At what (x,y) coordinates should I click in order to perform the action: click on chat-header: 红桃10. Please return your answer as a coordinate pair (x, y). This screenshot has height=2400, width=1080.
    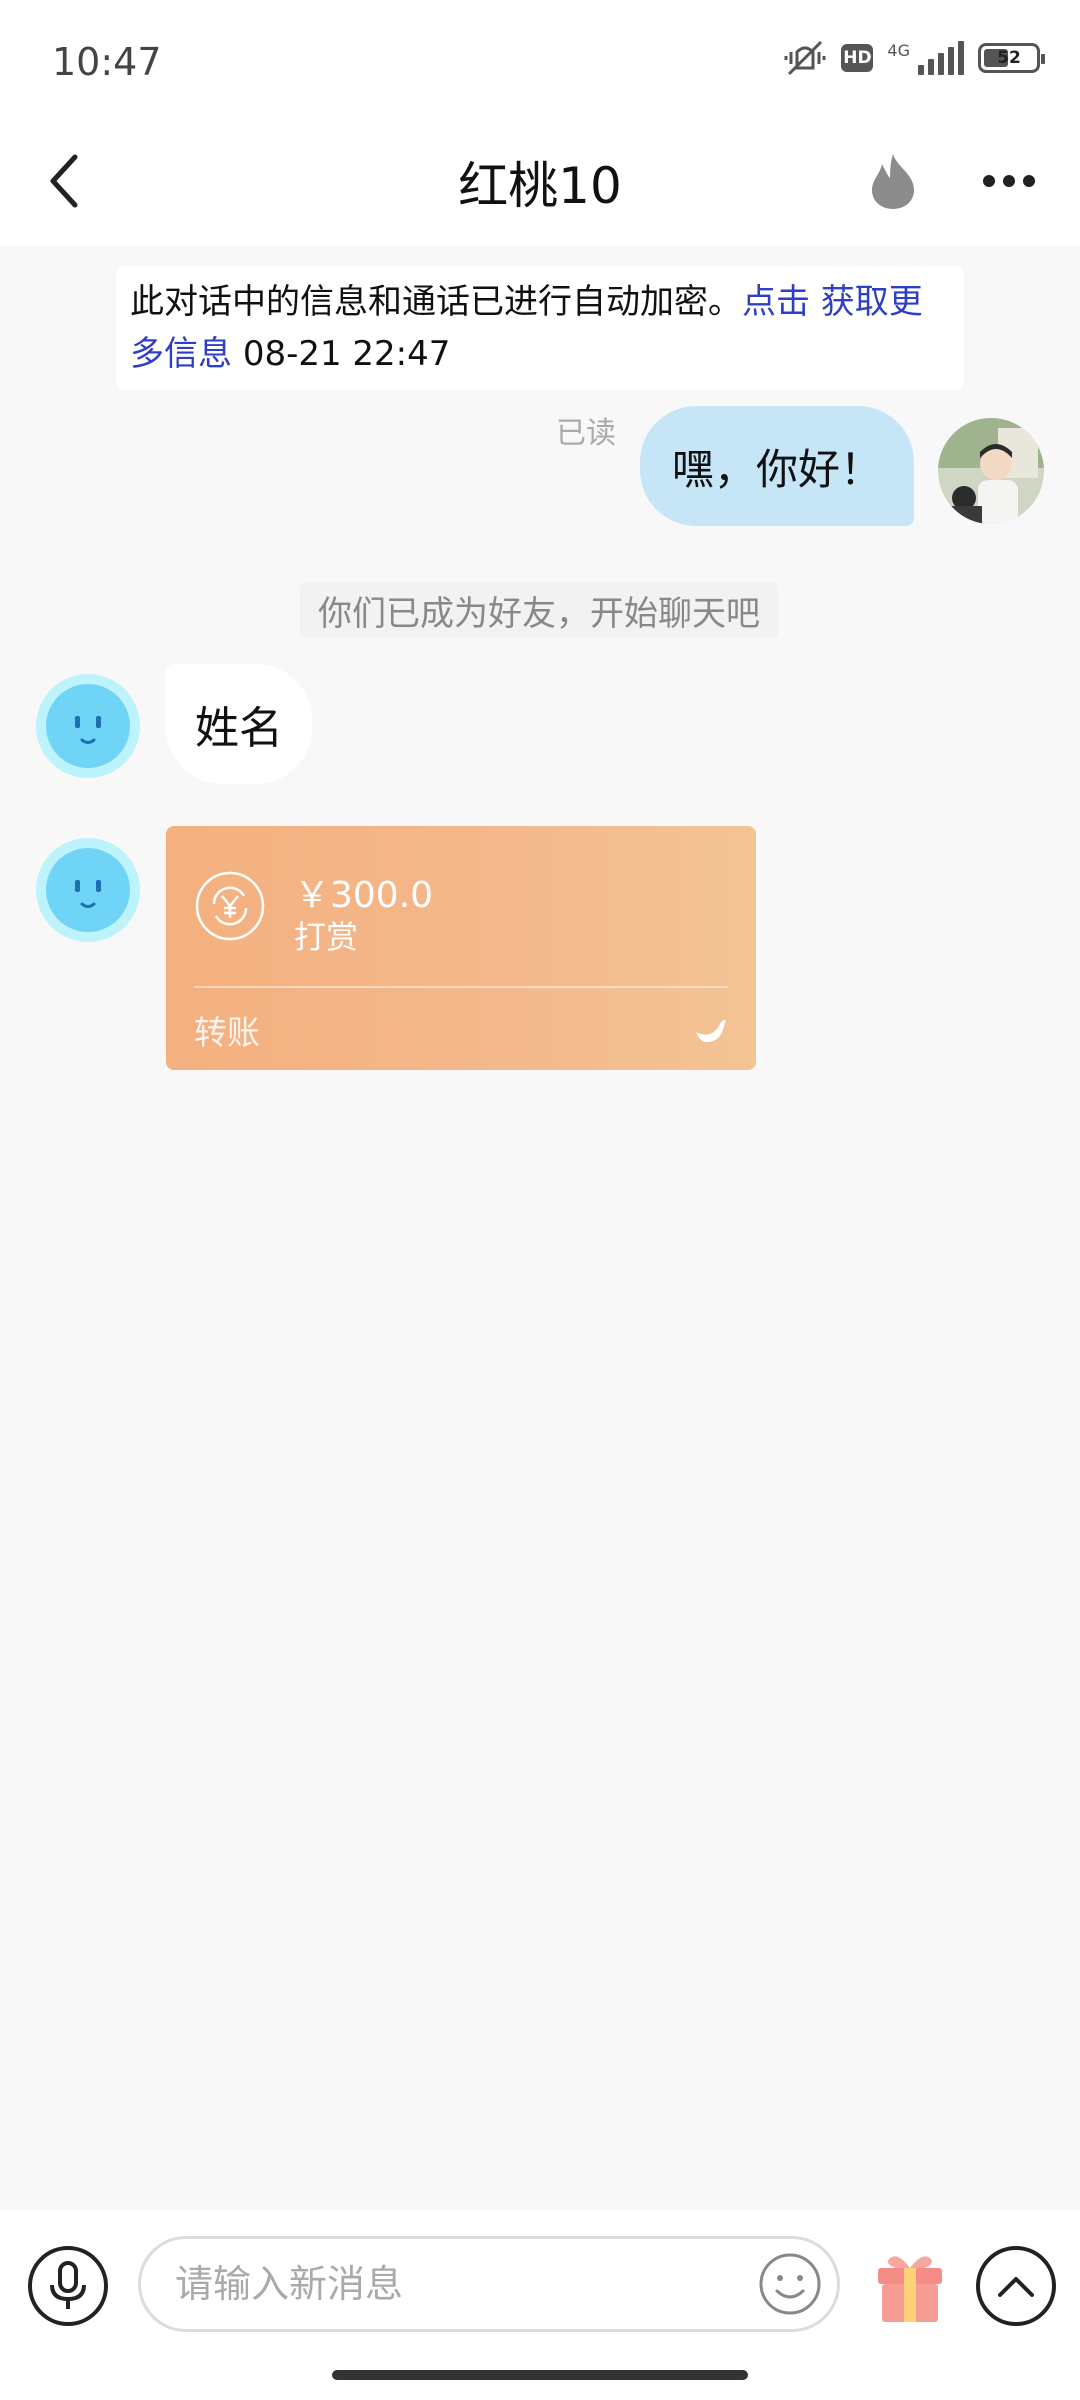
    Looking at the image, I should click on (540, 183).